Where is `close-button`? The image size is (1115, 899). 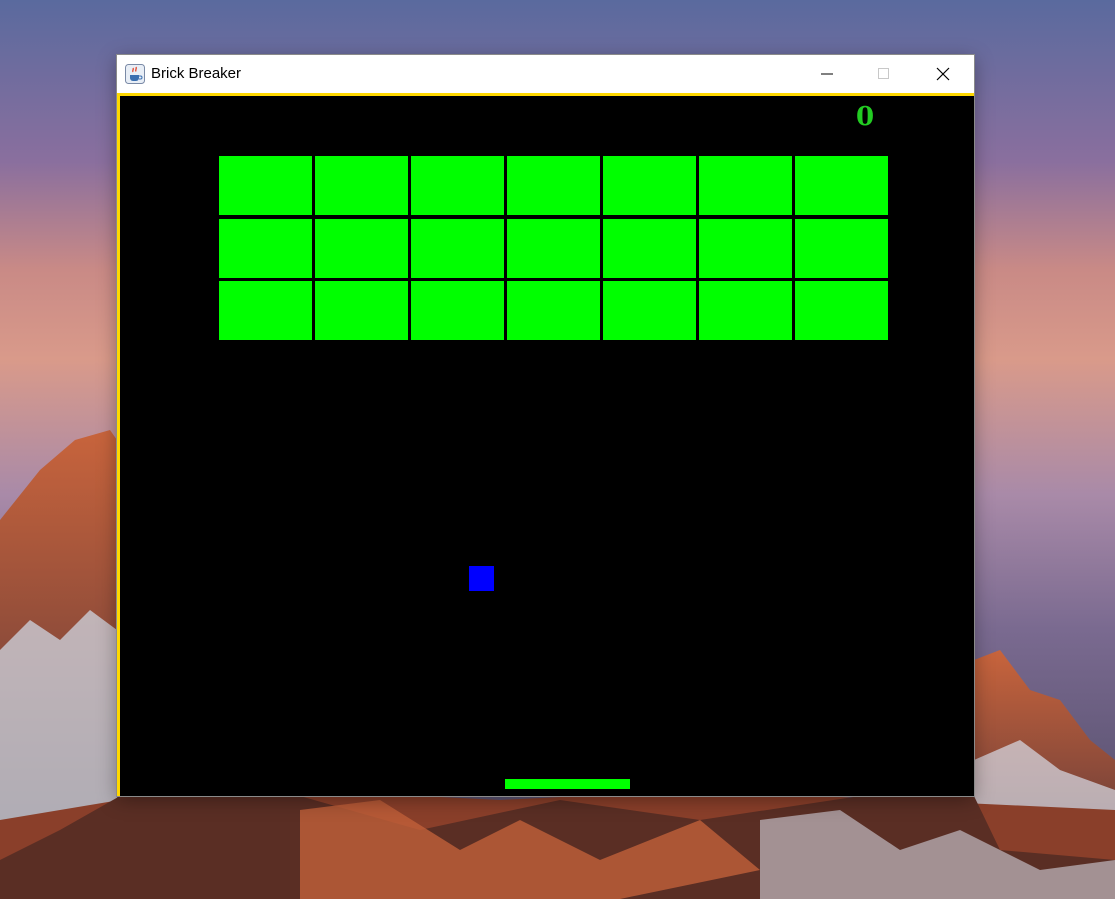 close-button is located at coordinates (943, 74).